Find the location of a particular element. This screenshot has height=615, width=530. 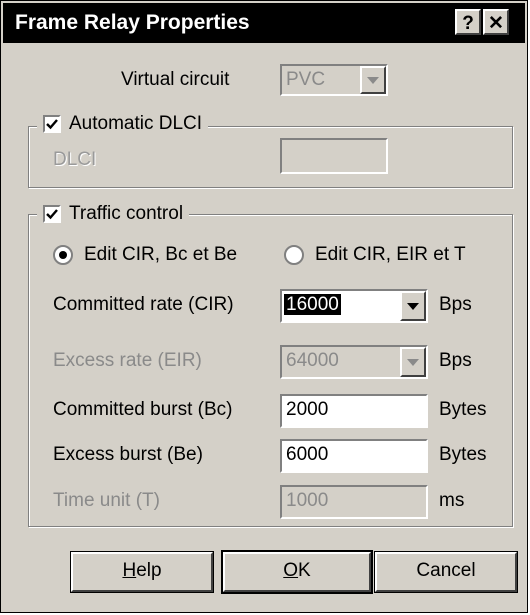

help-question-icon: ? is located at coordinates (468, 22).